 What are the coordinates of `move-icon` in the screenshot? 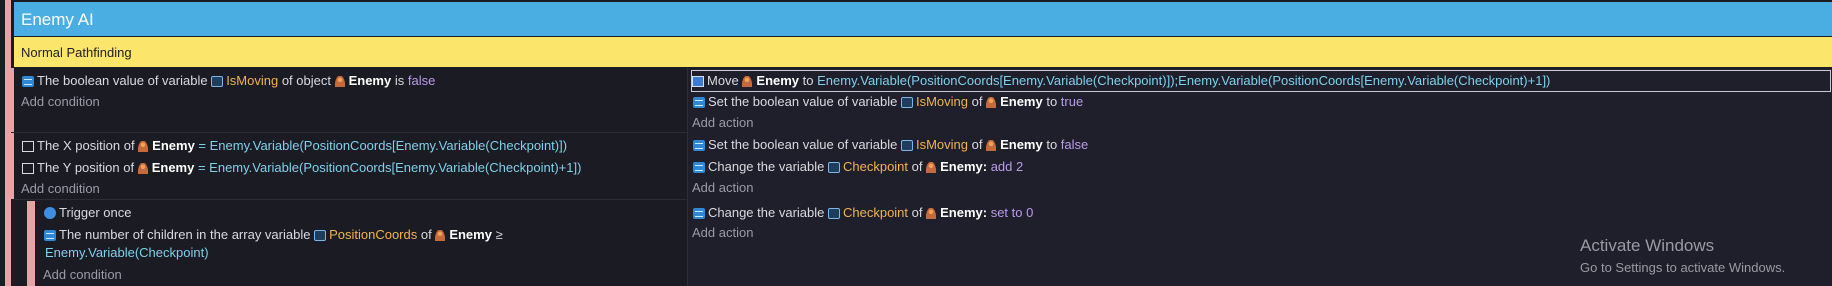 It's located at (698, 81).